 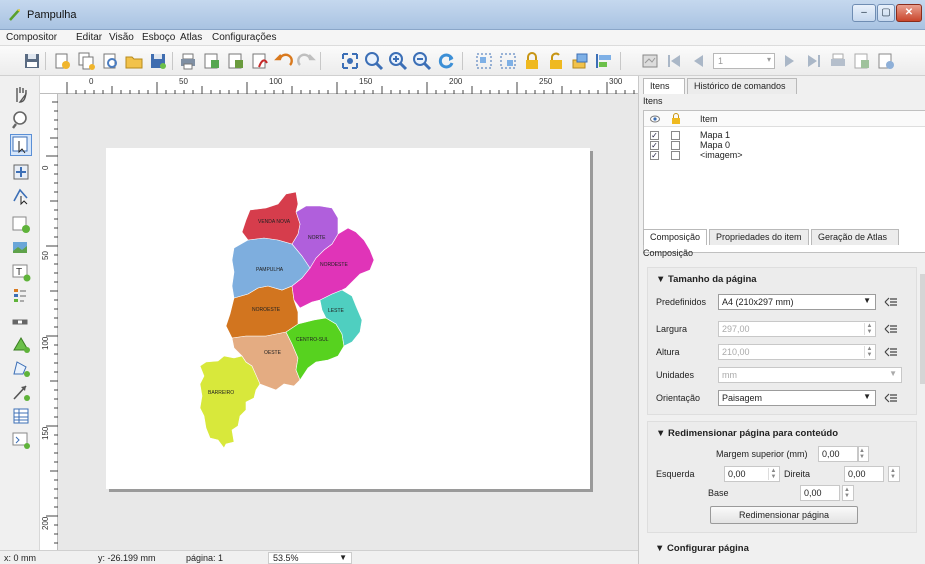 I want to click on composer-manager-icon, so click(x=110, y=61).